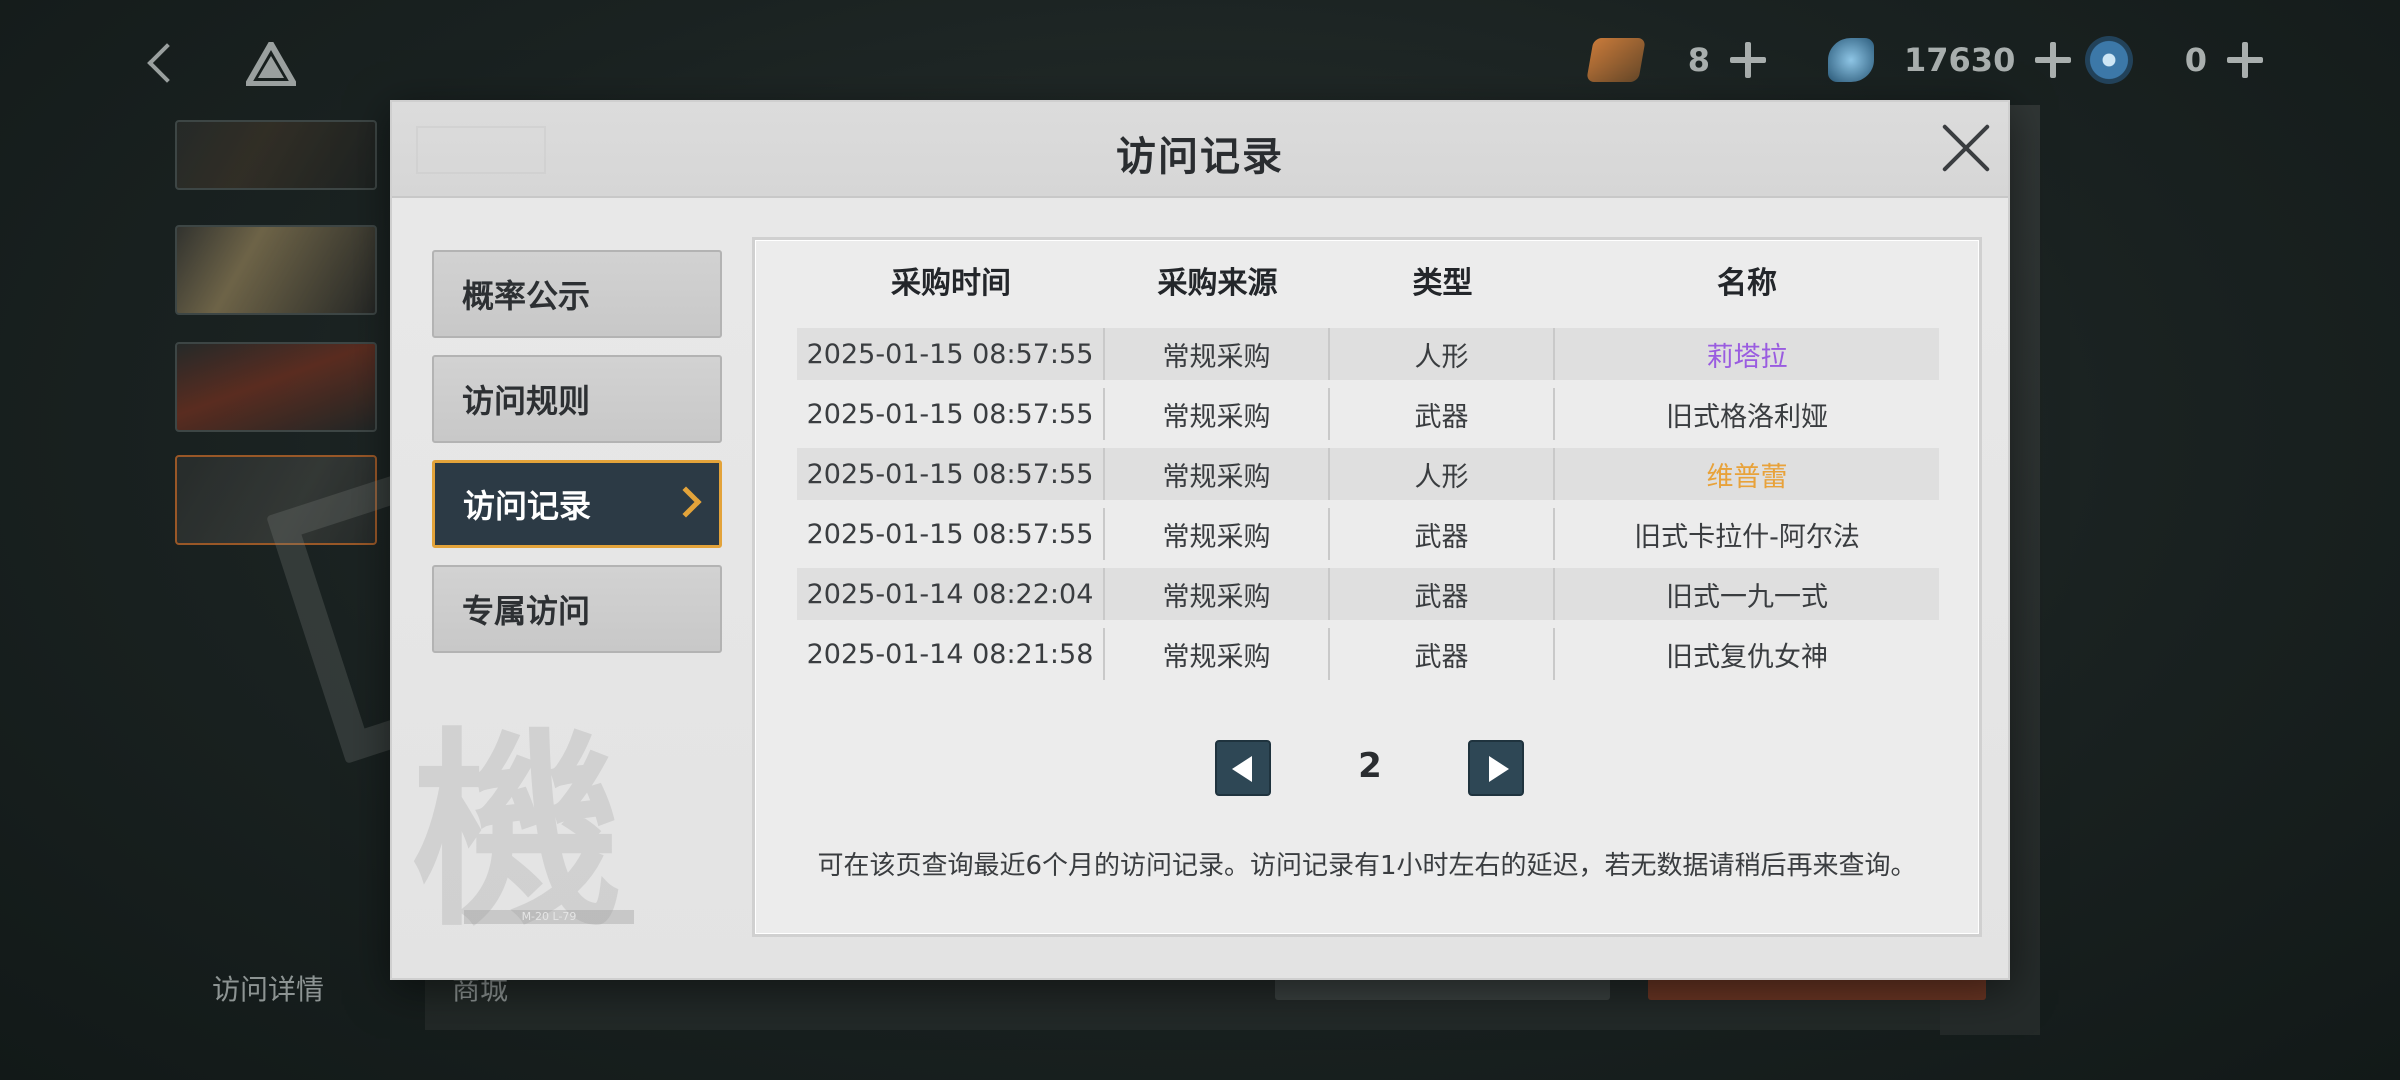  Describe the element at coordinates (1747, 597) in the screenshot. I see `cell-name: 旧式一九一式` at that location.